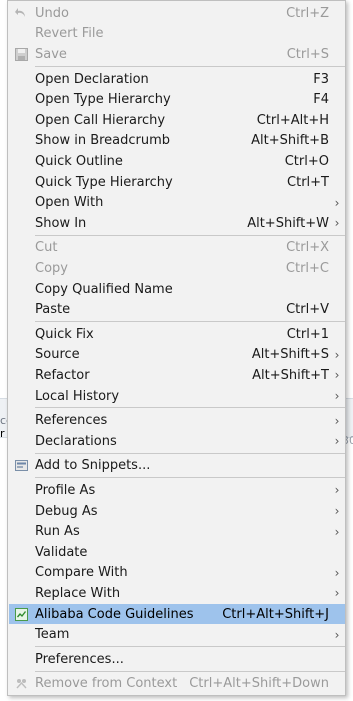  What do you see at coordinates (104, 289) in the screenshot?
I see `menu-item-label: Copy Qualified Name` at bounding box center [104, 289].